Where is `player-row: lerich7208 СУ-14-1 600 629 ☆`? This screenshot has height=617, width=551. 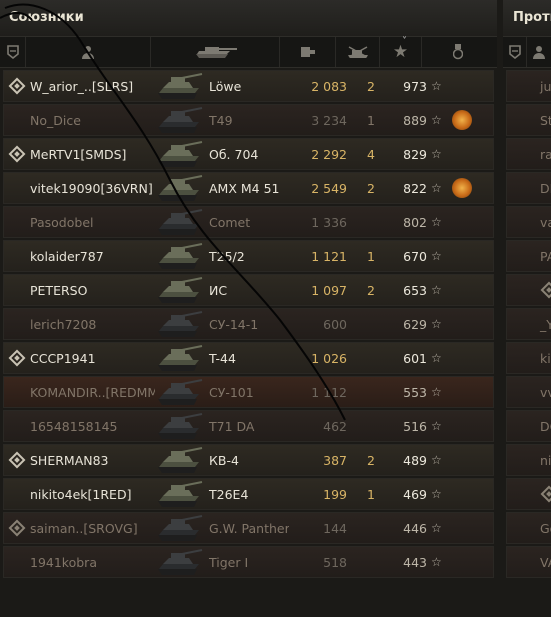 player-row: lerich7208 СУ-14-1 600 629 ☆ is located at coordinates (248, 324).